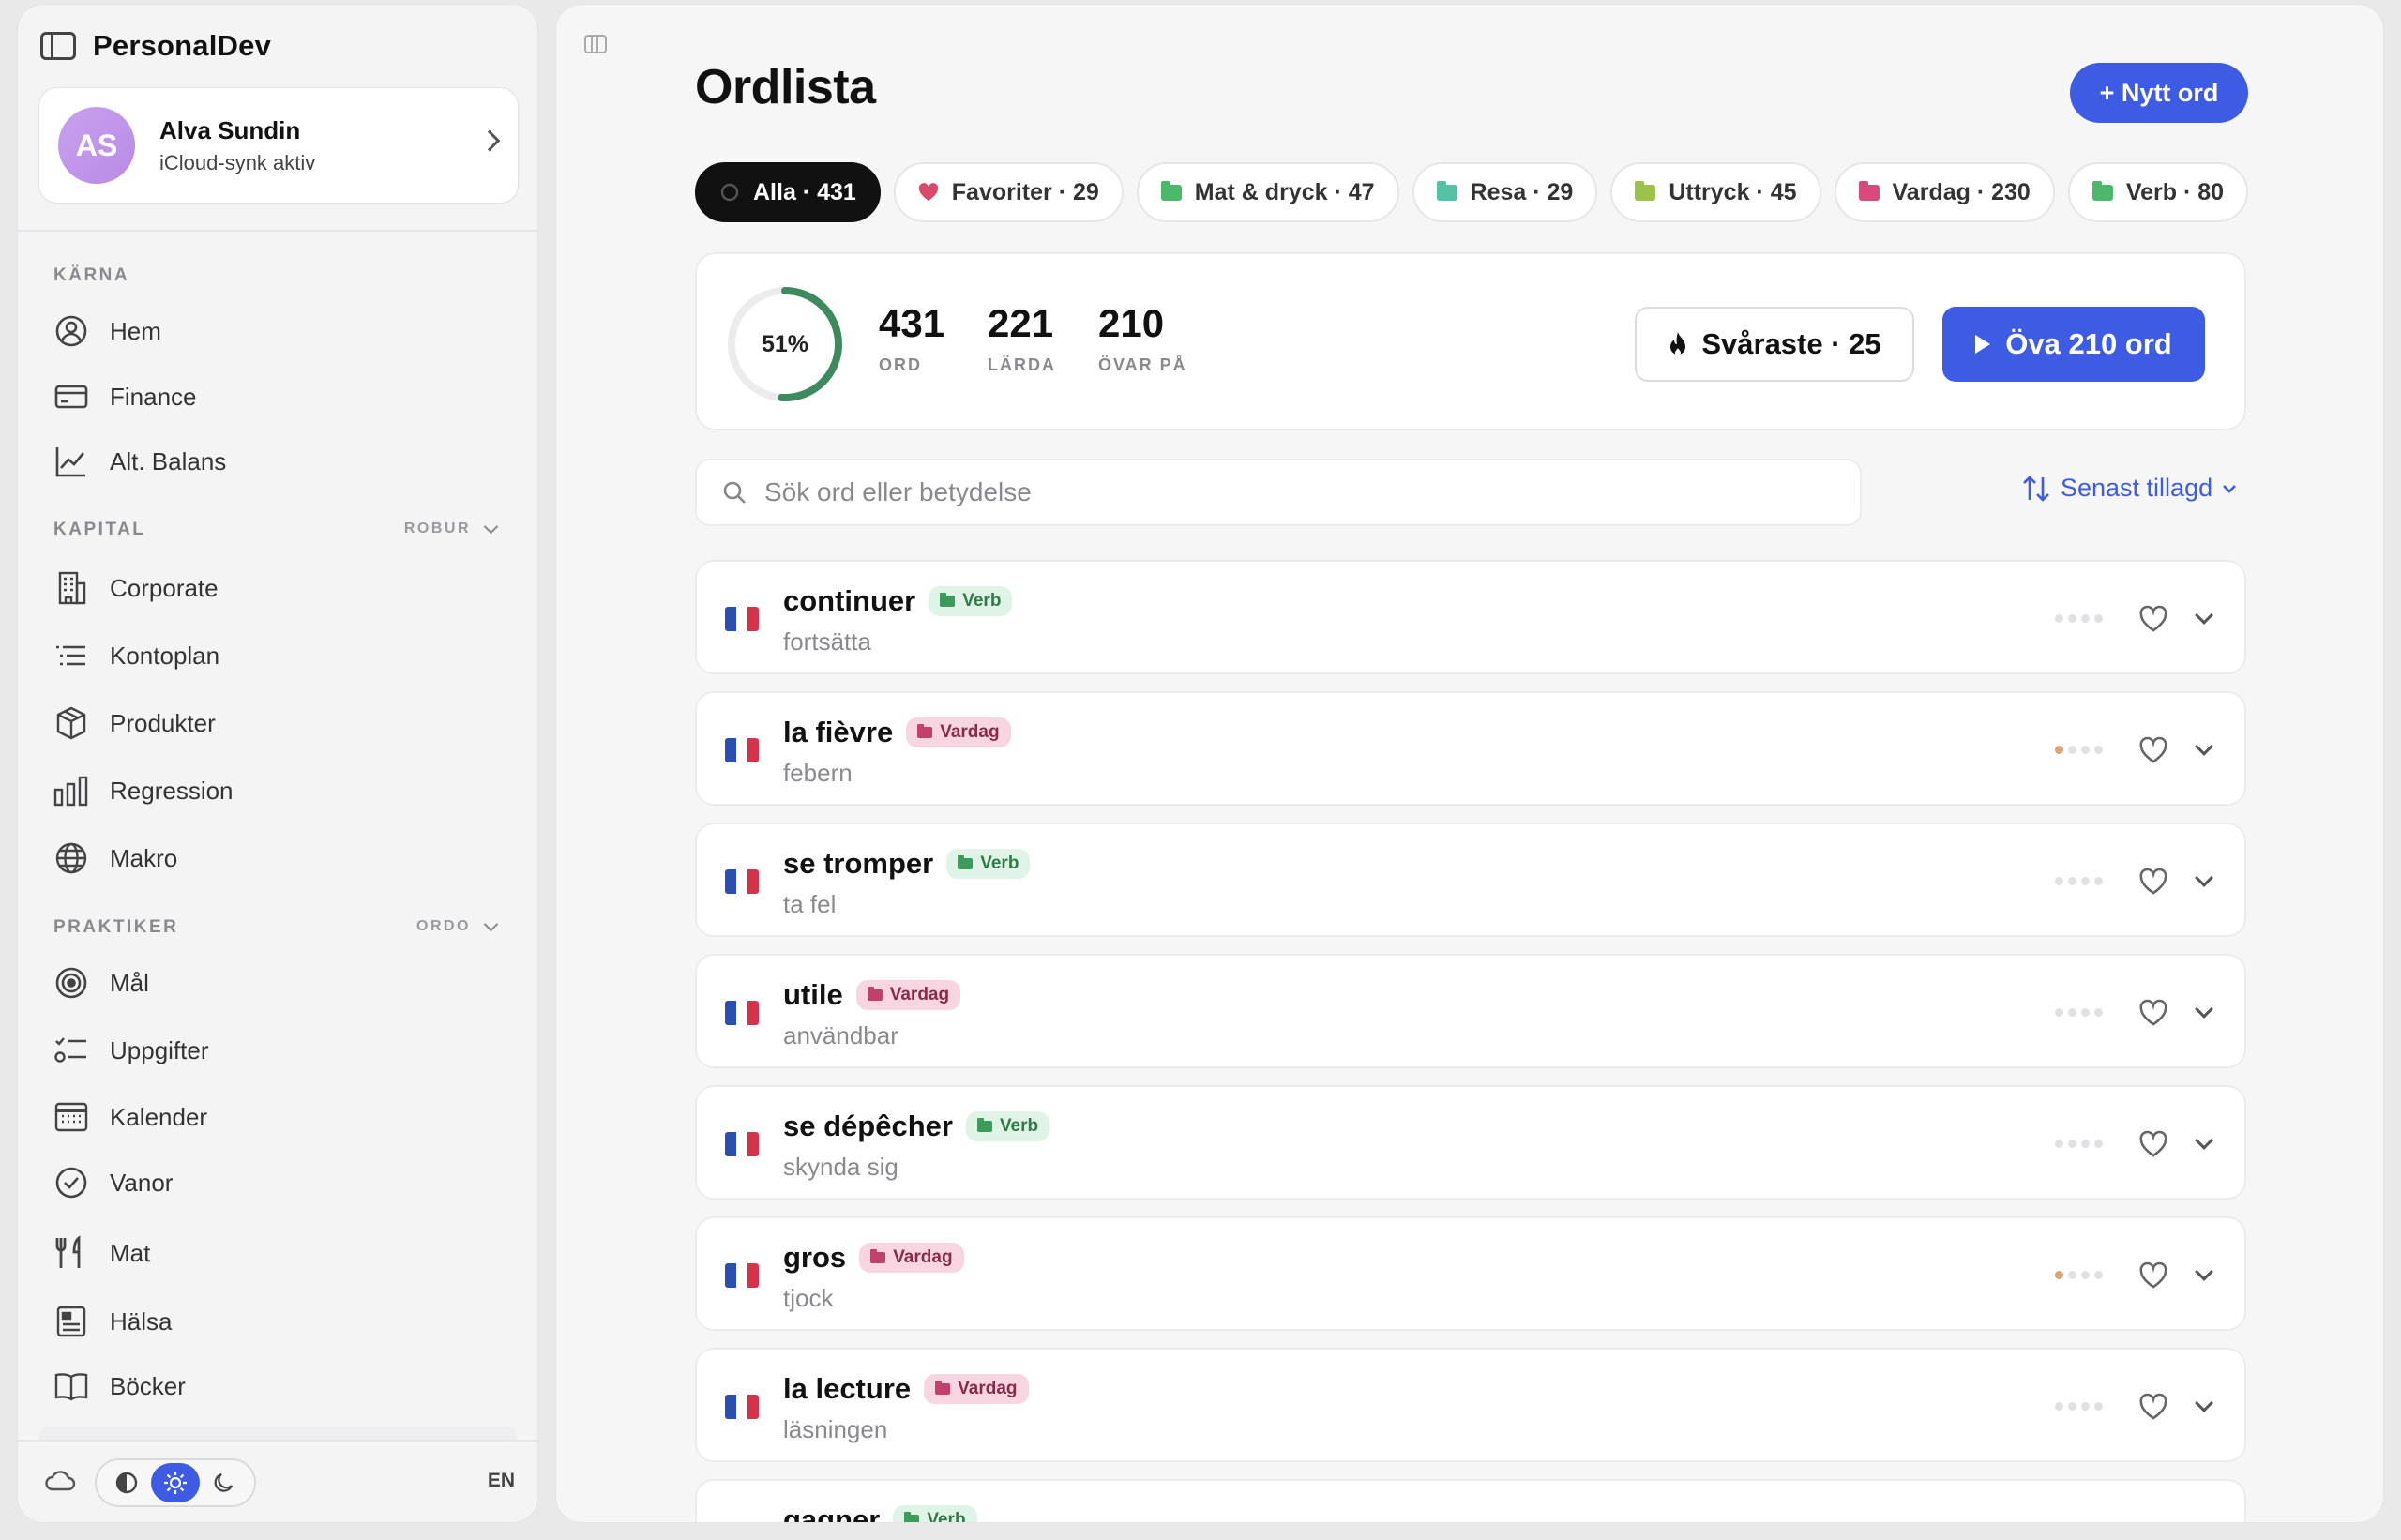 This screenshot has height=1540, width=2401. Describe the element at coordinates (101, 1253) in the screenshot. I see `sidebar-item-mat: Mat` at that location.